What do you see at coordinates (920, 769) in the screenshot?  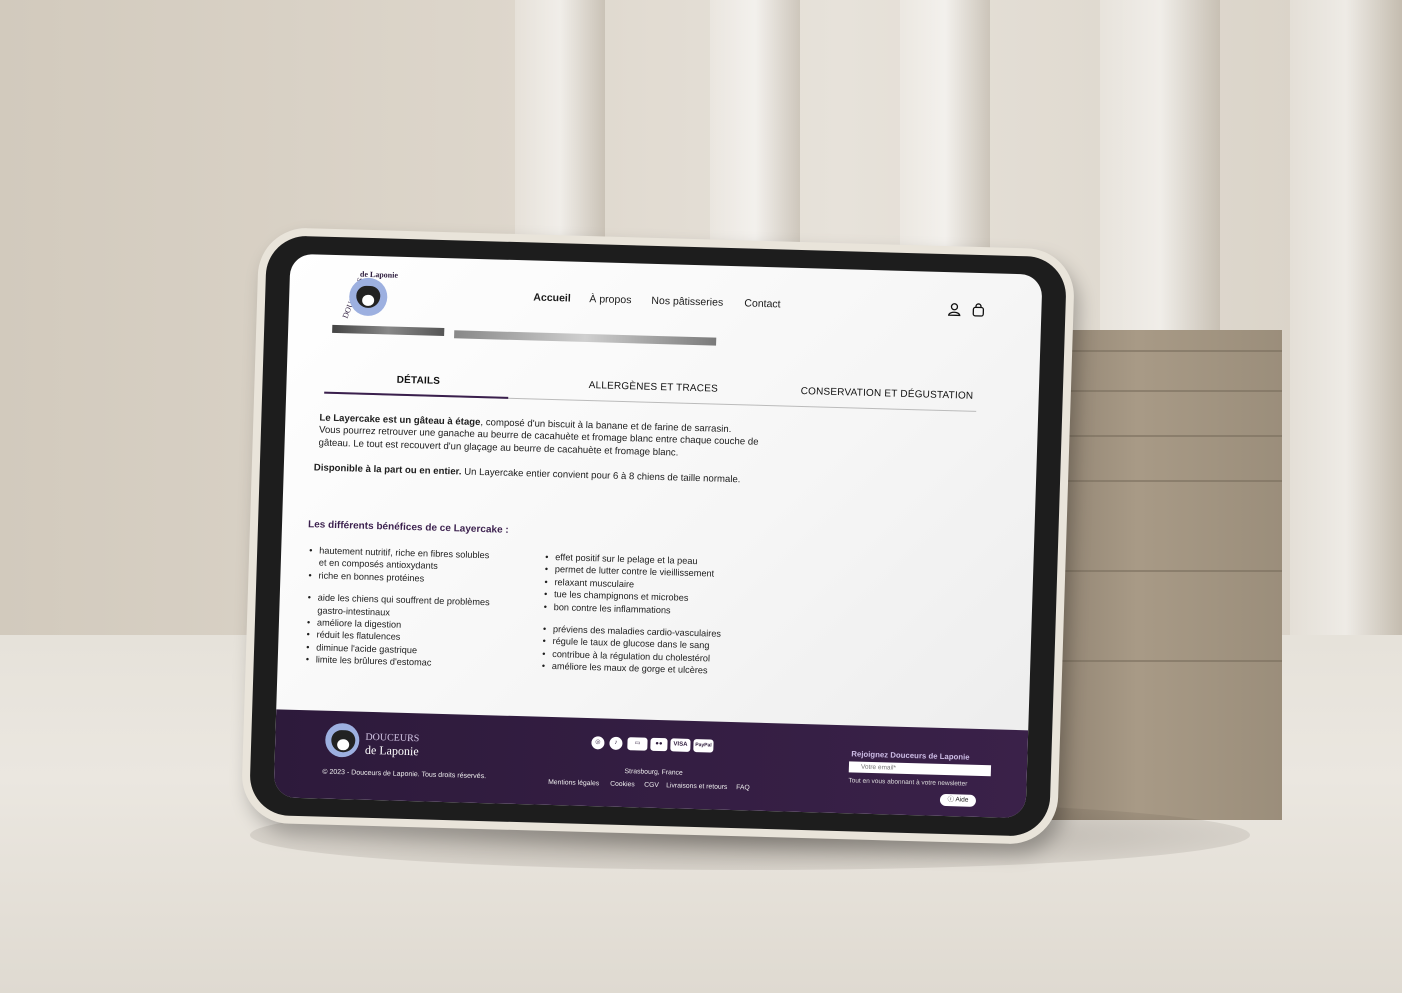 I see `newsletter-email-input` at bounding box center [920, 769].